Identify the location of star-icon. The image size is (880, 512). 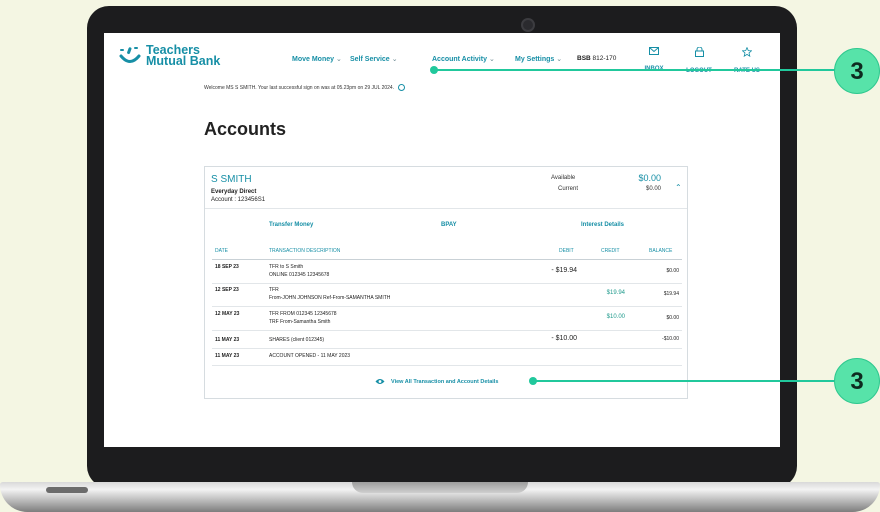
(747, 52).